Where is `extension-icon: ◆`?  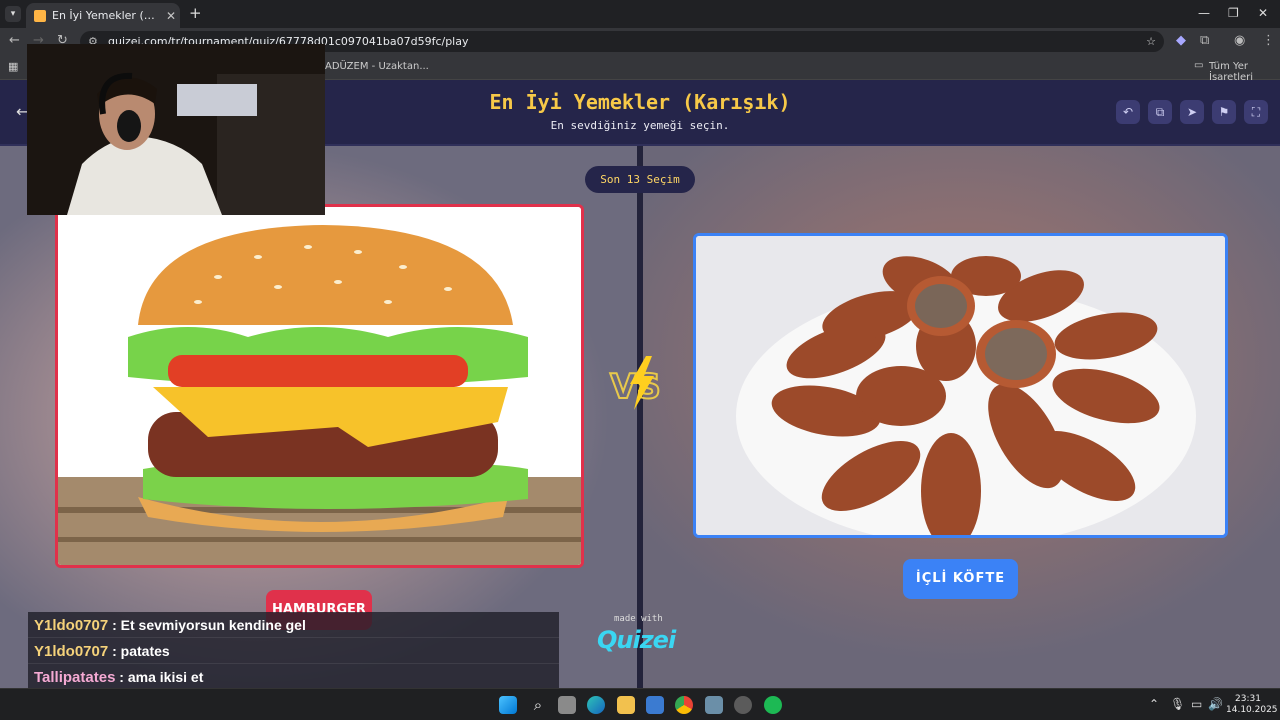
extension-icon: ◆ is located at coordinates (1181, 40).